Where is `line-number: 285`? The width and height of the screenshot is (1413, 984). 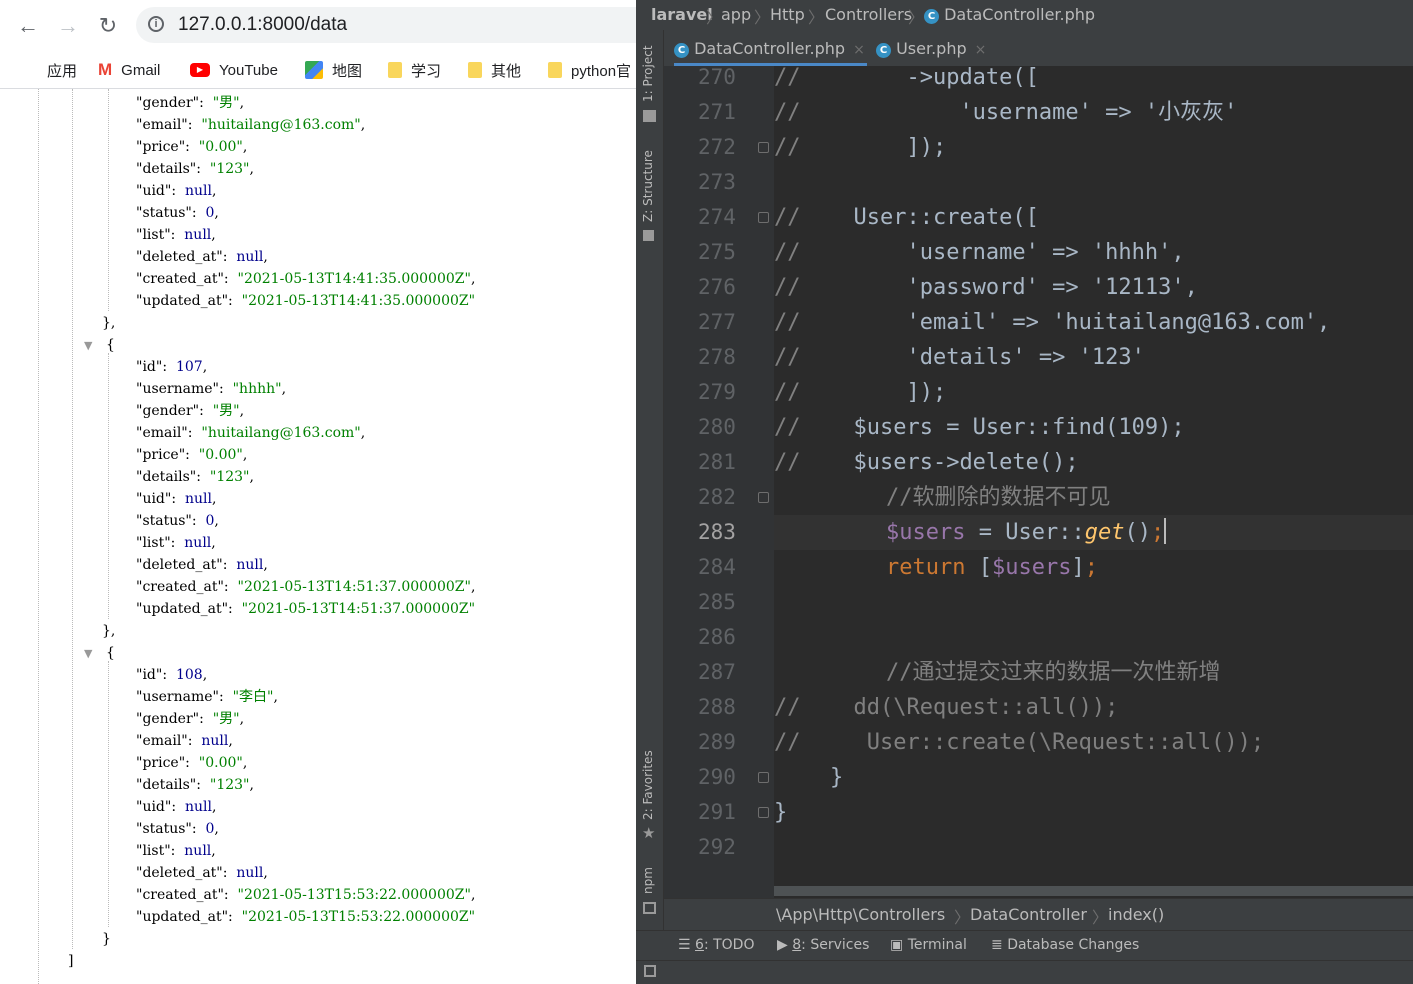 line-number: 285 is located at coordinates (717, 602).